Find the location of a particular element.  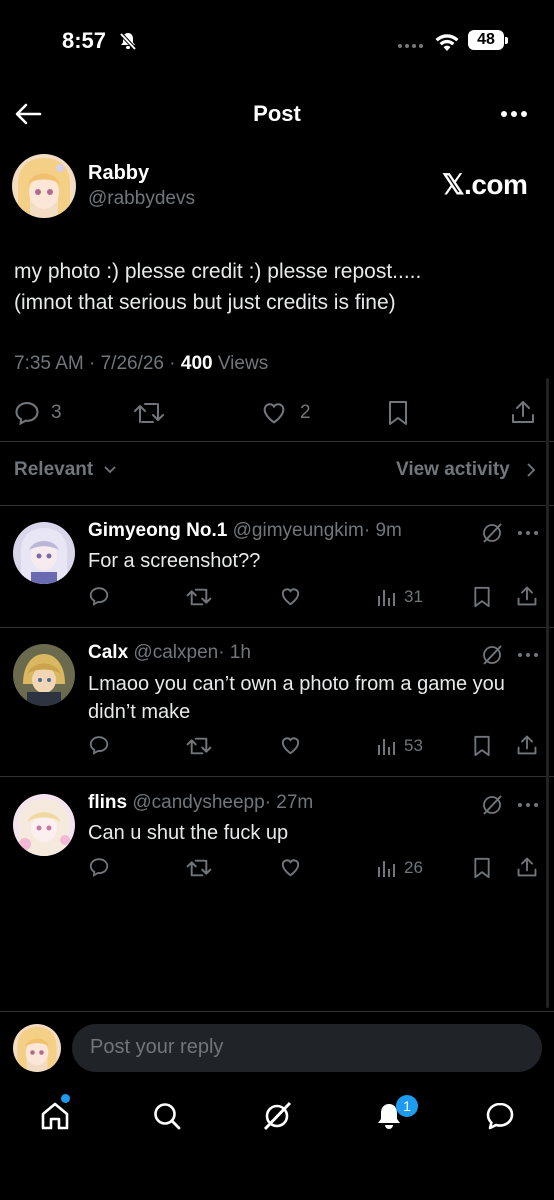

author-name: Rabby is located at coordinates (118, 173).